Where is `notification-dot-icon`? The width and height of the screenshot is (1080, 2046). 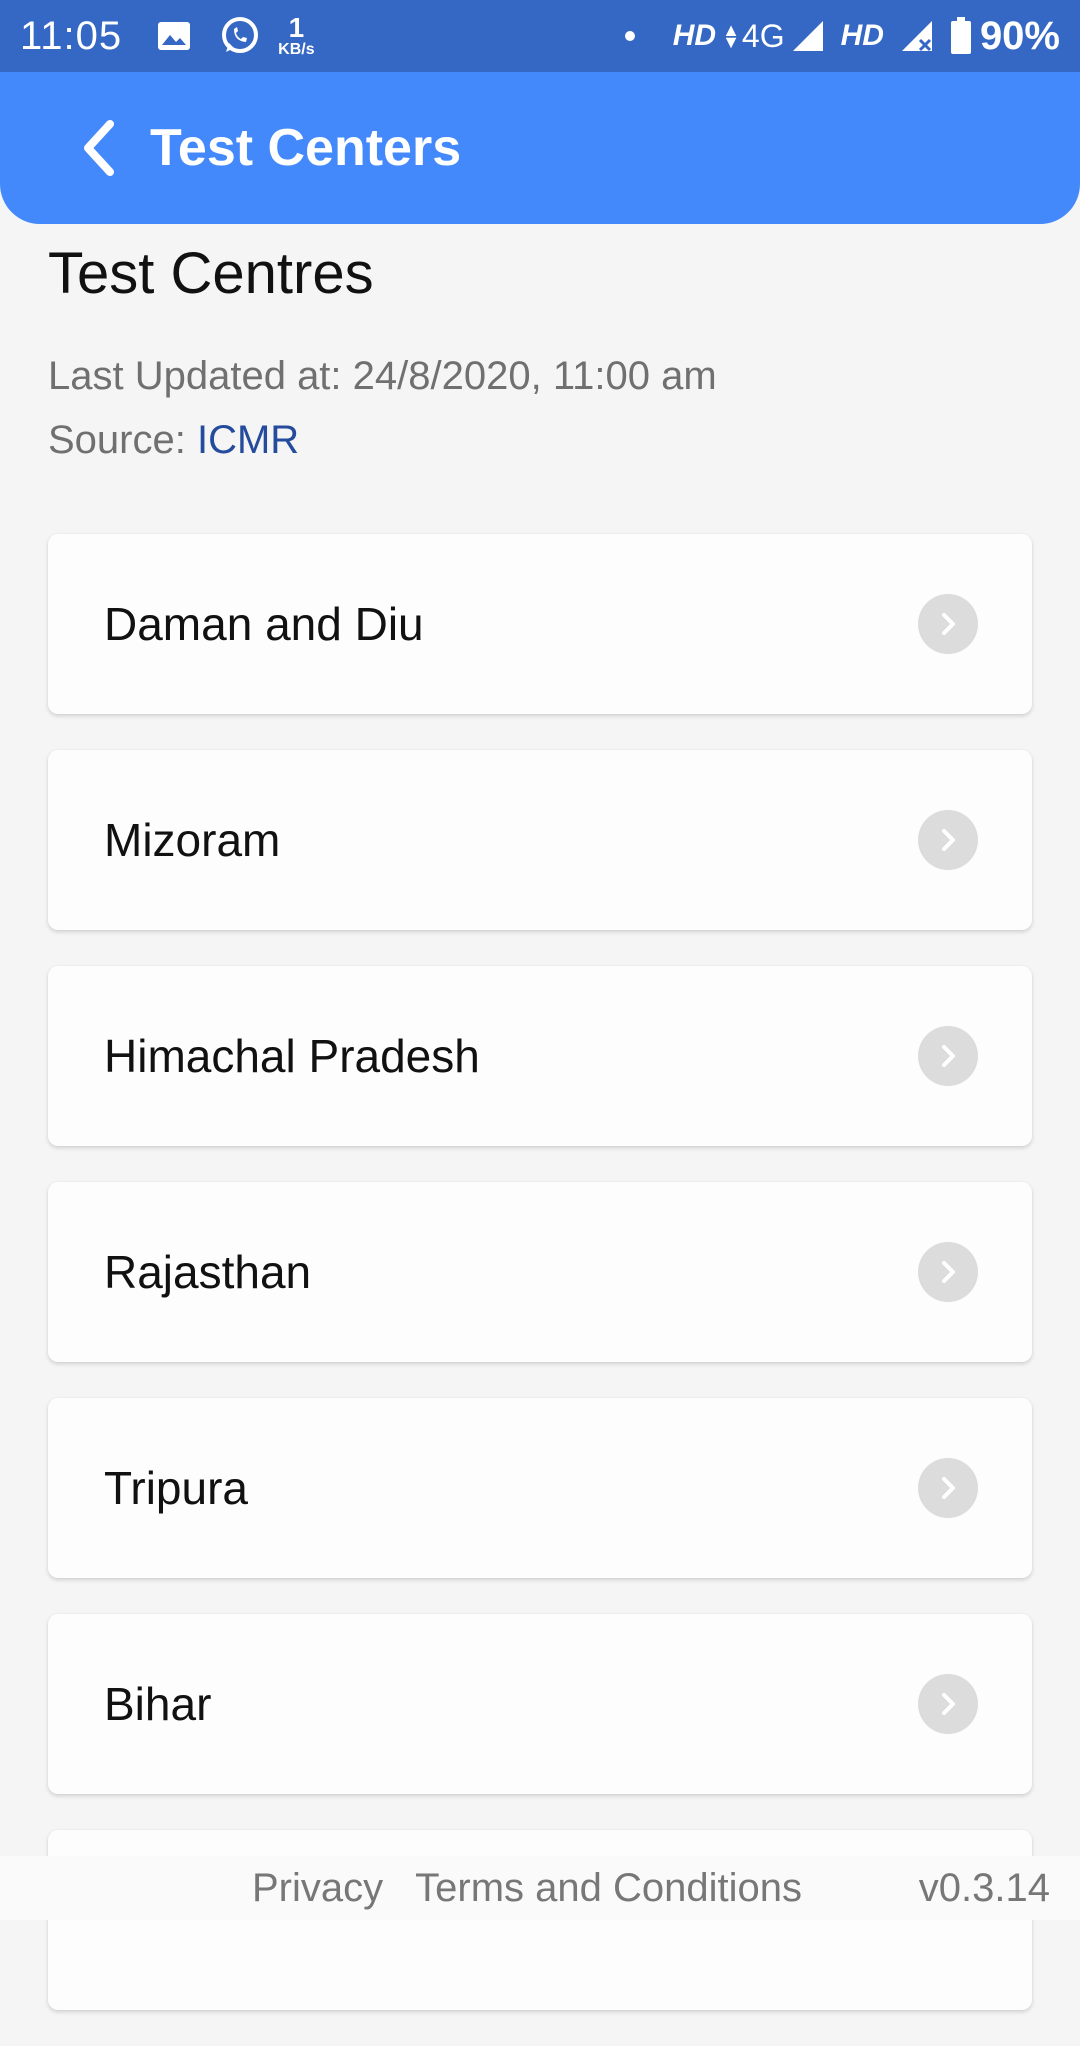
notification-dot-icon is located at coordinates (629, 36).